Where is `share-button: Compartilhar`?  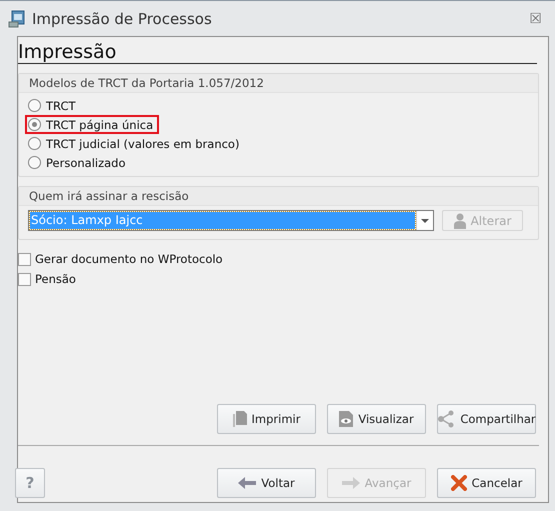 share-button: Compartilhar is located at coordinates (486, 419).